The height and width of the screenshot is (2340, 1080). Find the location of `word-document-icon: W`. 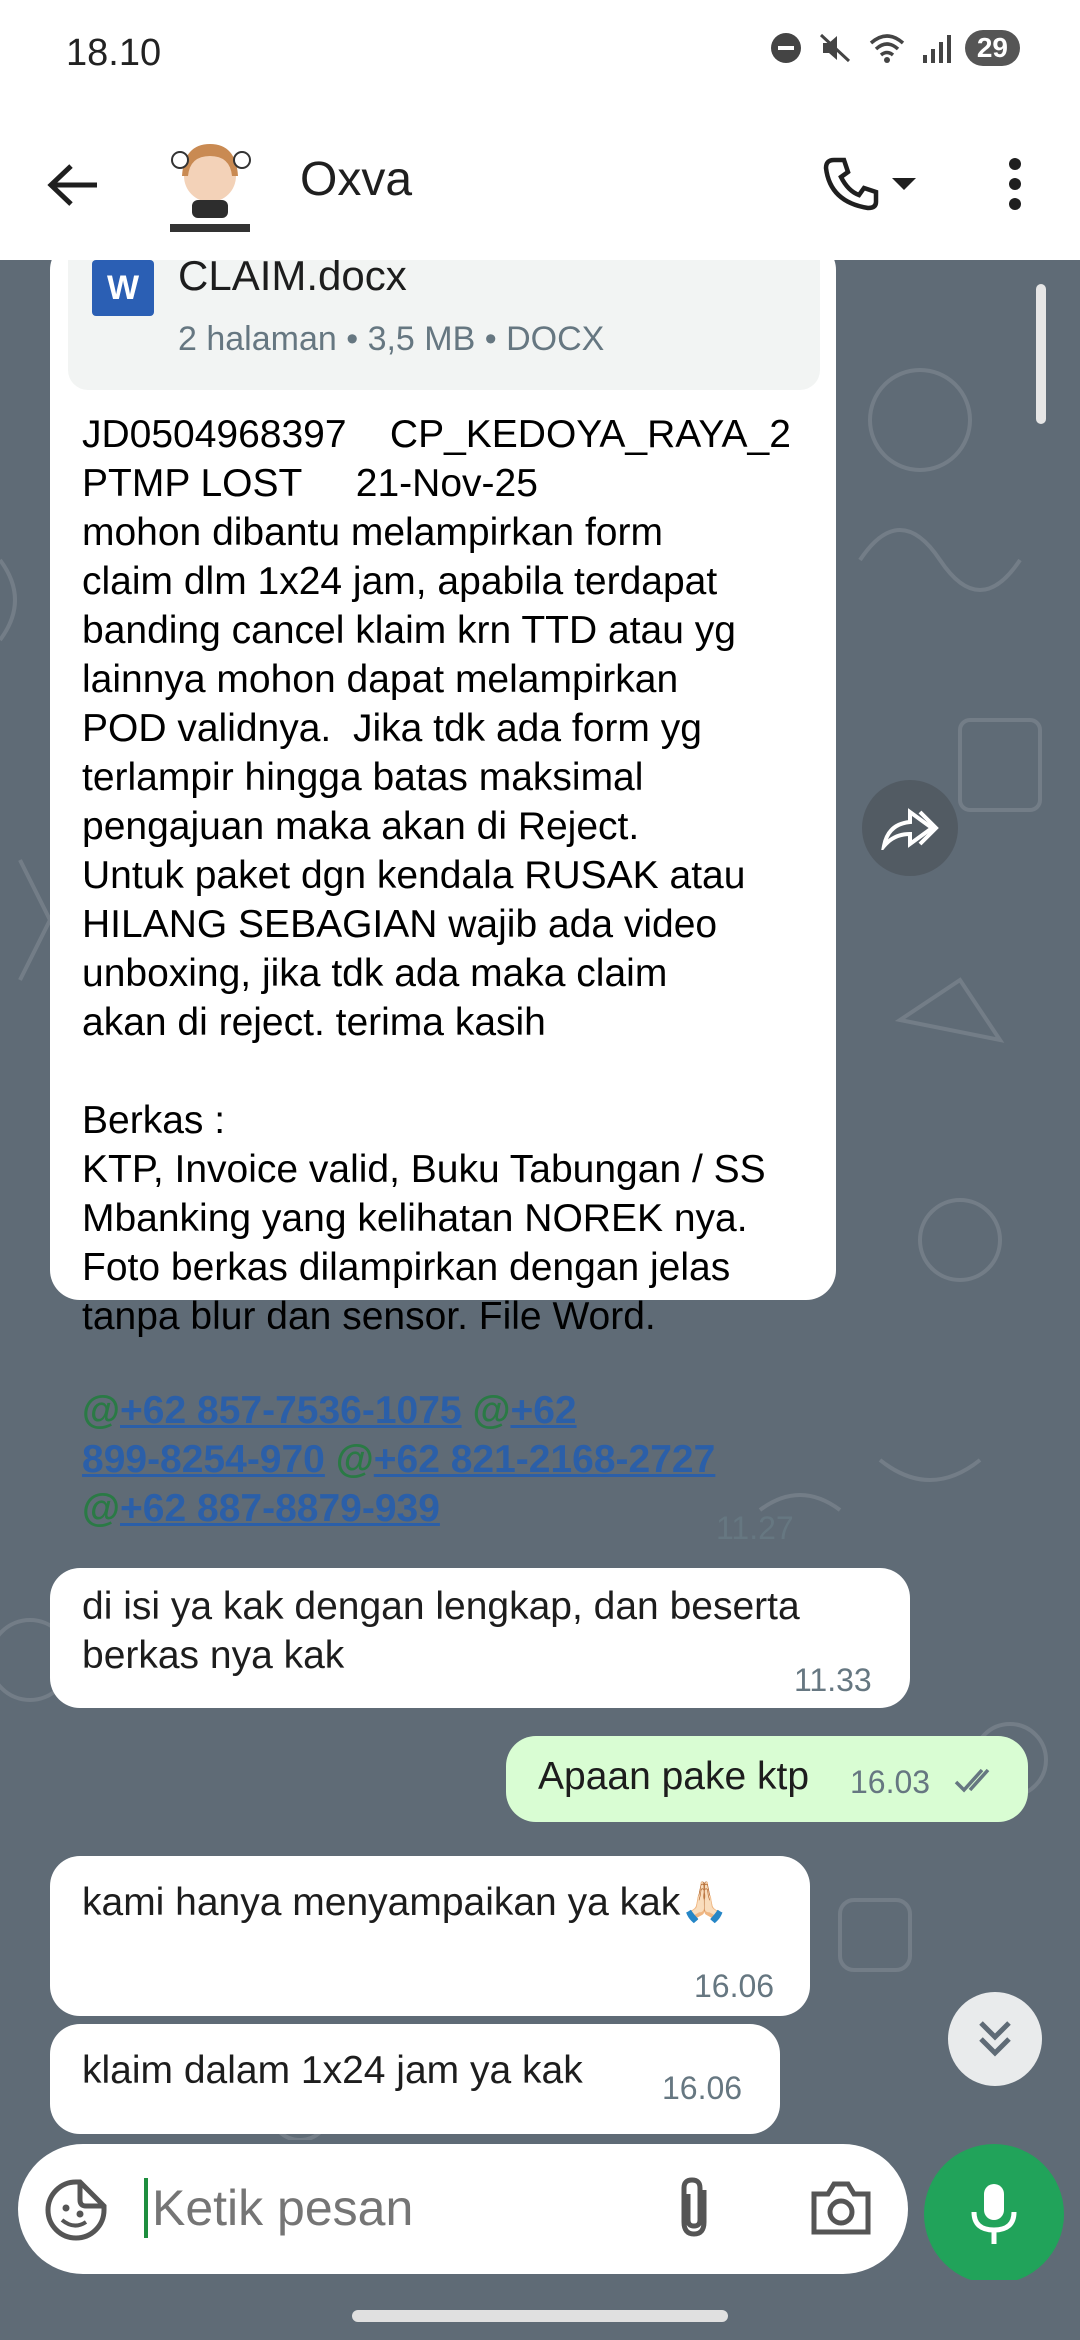

word-document-icon: W is located at coordinates (123, 288).